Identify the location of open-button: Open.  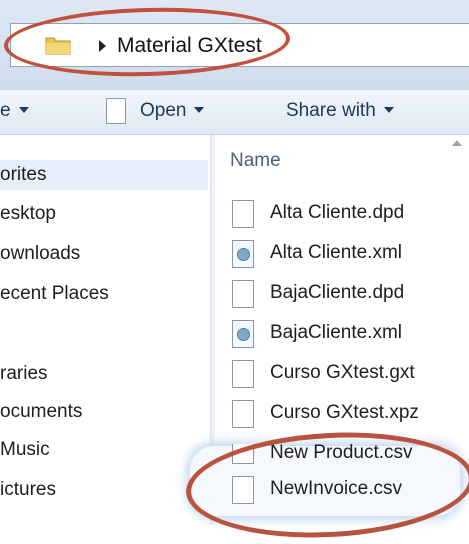
(172, 111).